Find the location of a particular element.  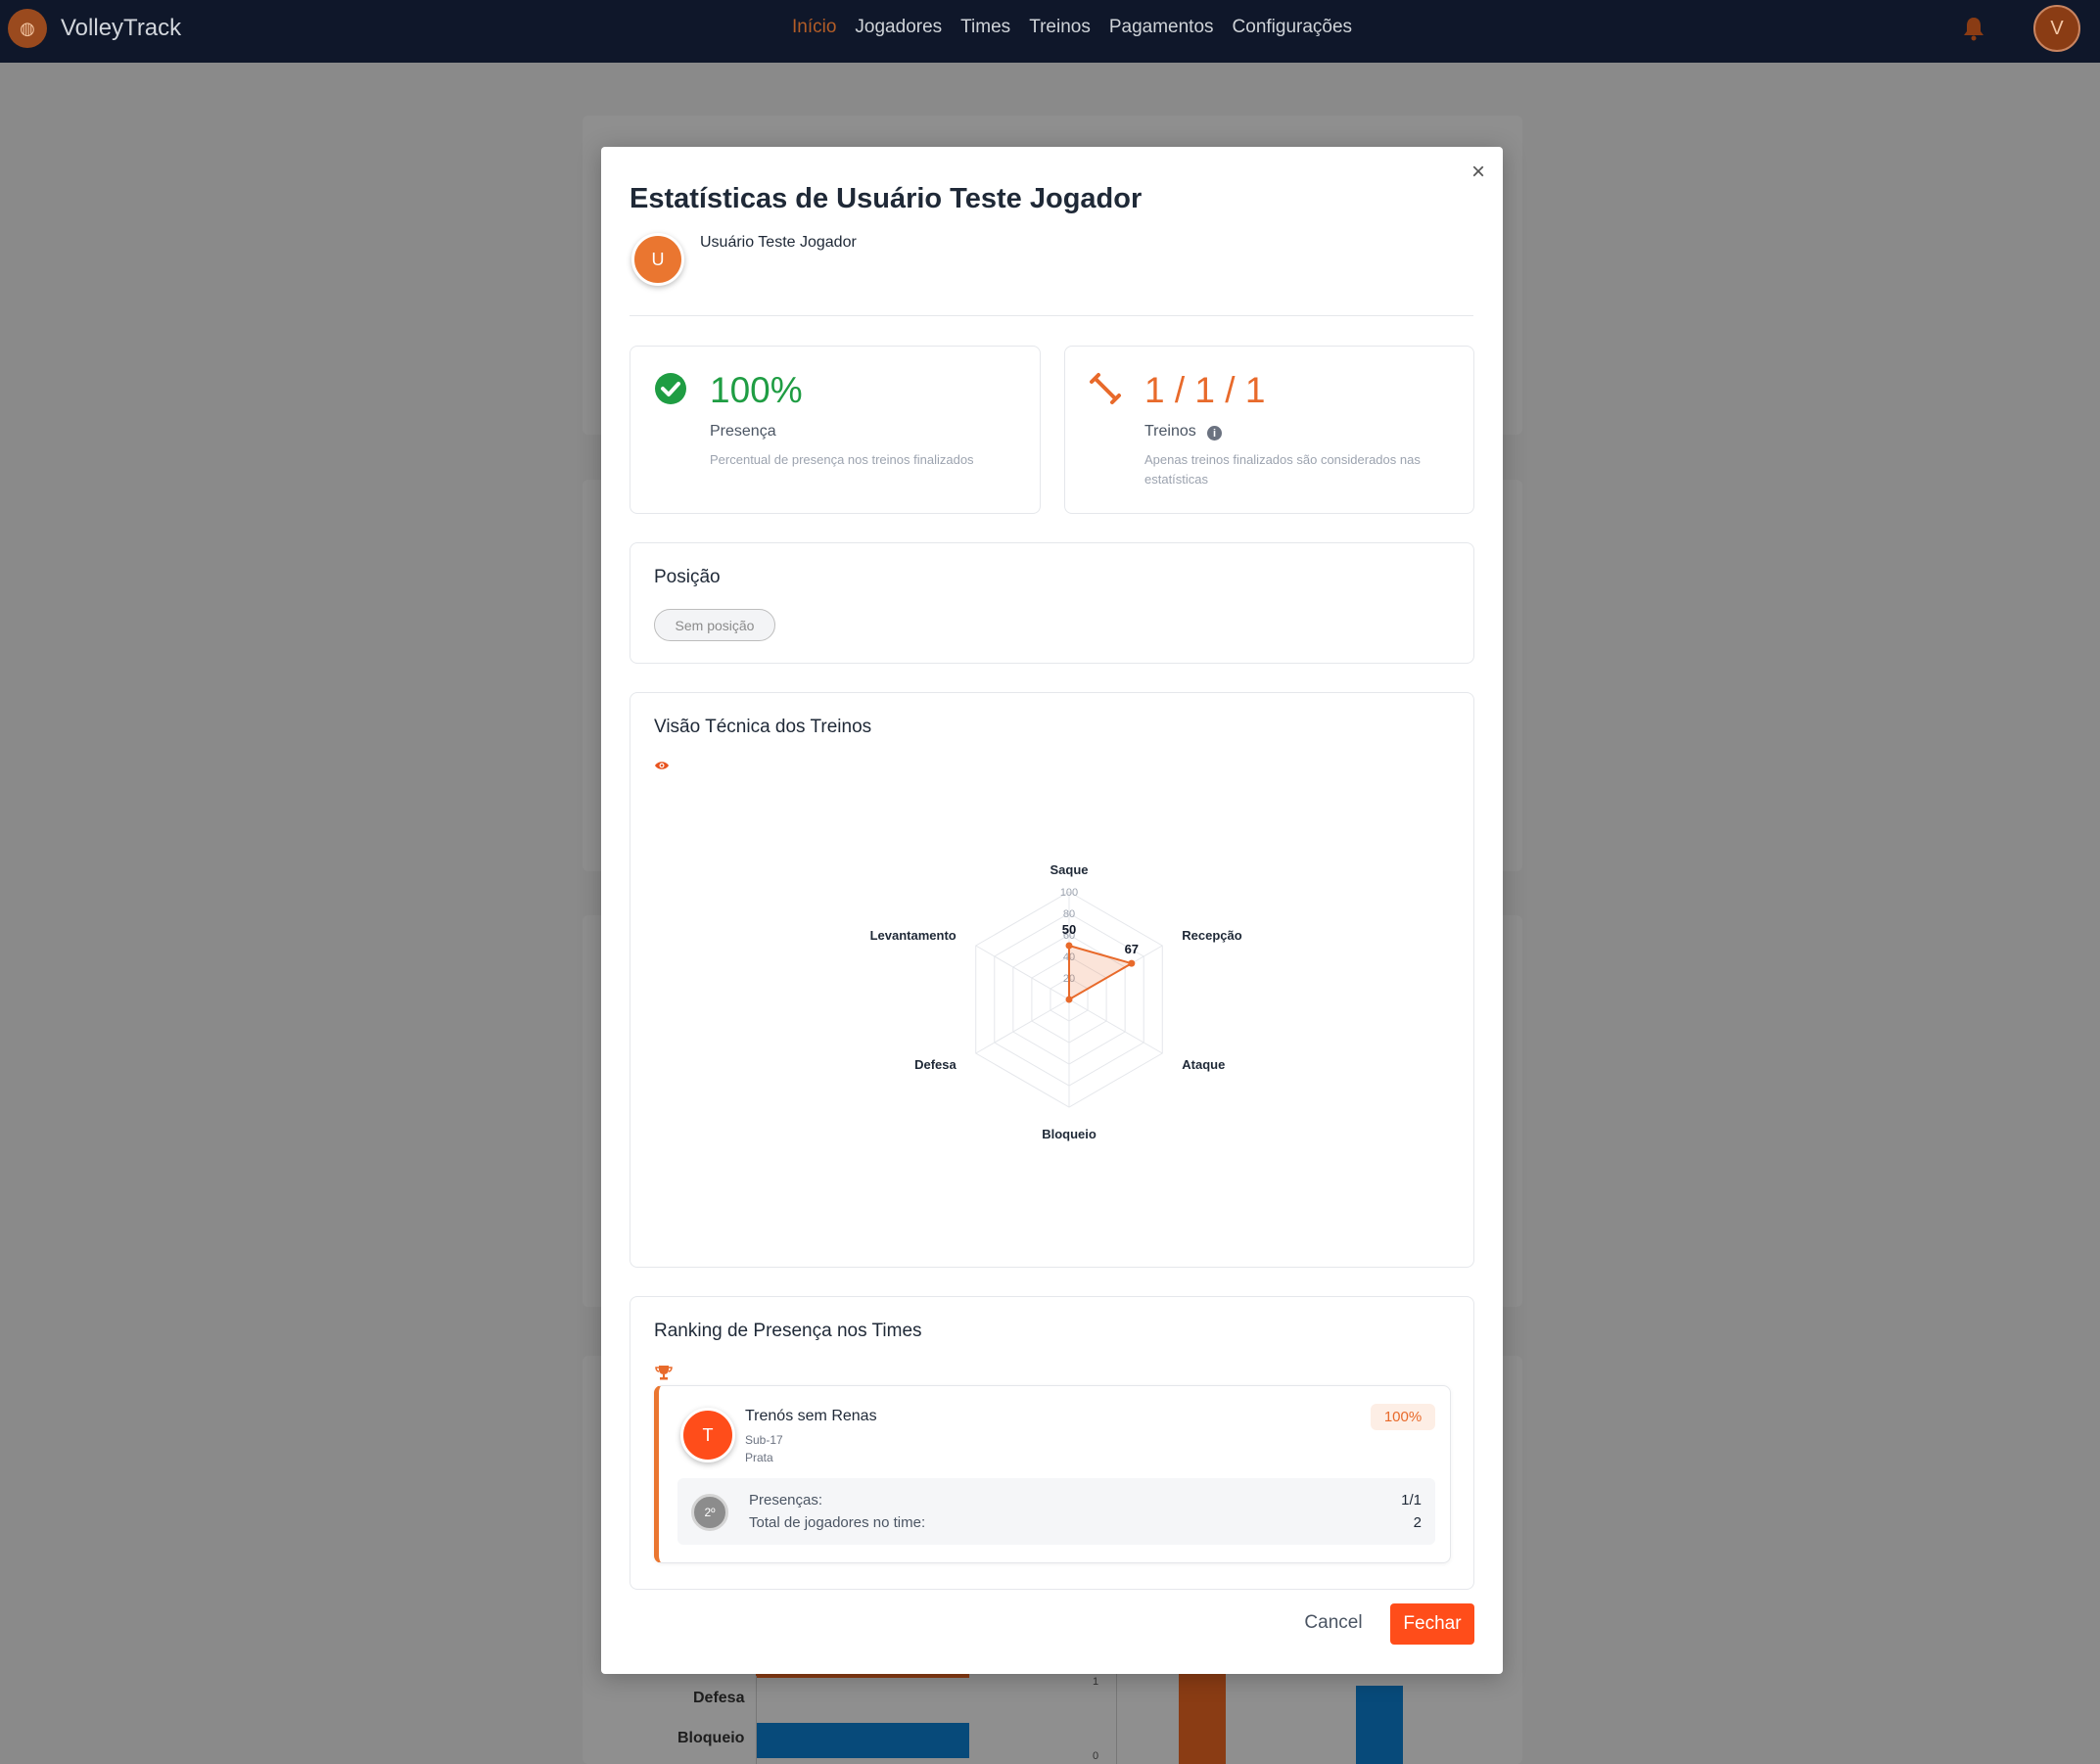

radar-value-label: 50 is located at coordinates (1069, 929).